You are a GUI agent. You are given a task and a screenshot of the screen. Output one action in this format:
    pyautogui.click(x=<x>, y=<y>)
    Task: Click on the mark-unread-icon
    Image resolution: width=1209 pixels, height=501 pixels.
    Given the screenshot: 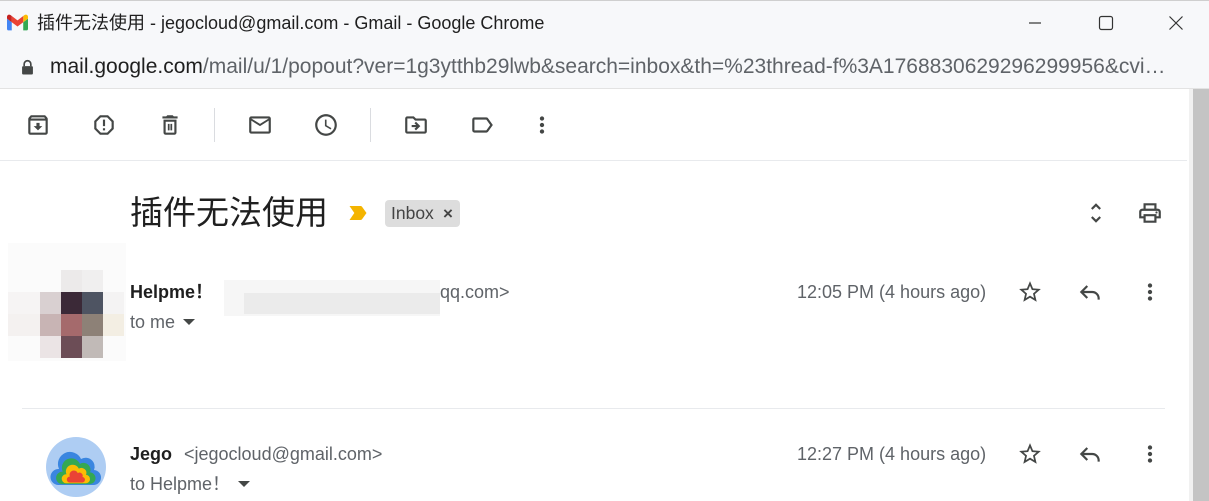 What is the action you would take?
    pyautogui.click(x=260, y=125)
    